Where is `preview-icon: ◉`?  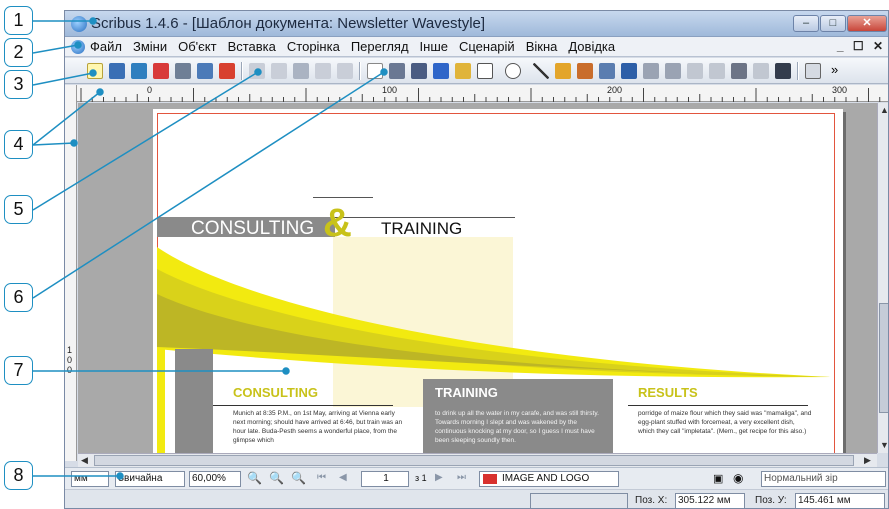
preview-icon: ◉ is located at coordinates (738, 478).